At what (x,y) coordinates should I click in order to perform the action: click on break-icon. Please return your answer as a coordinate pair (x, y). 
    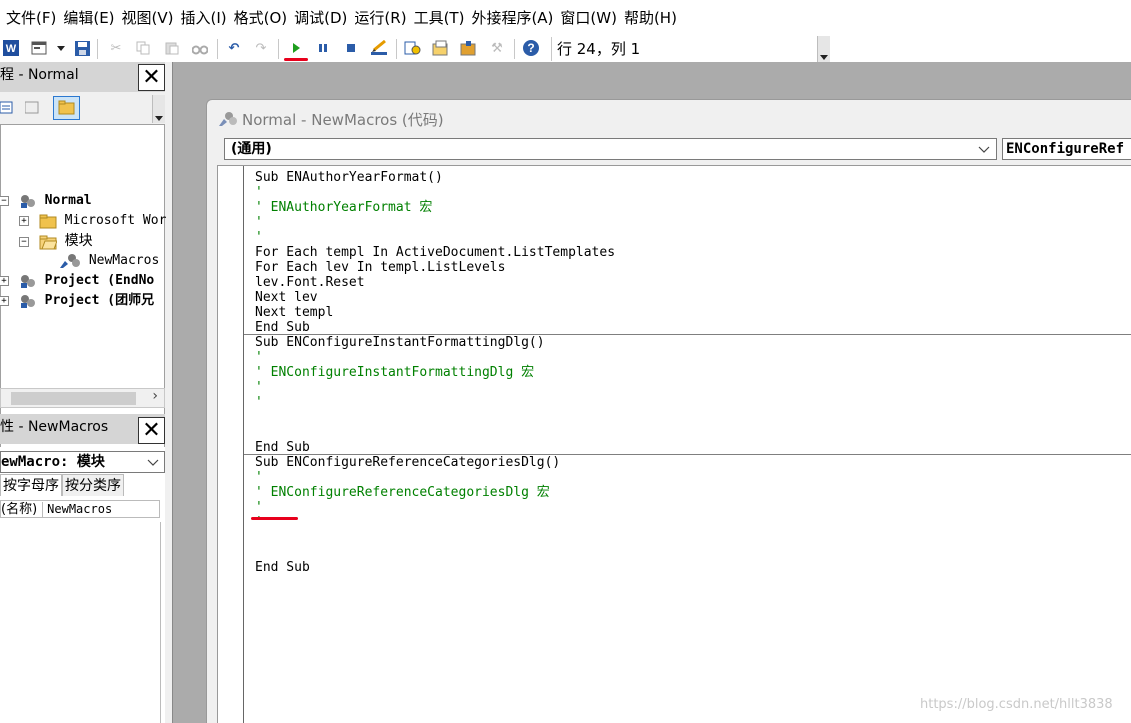
    Looking at the image, I should click on (323, 48).